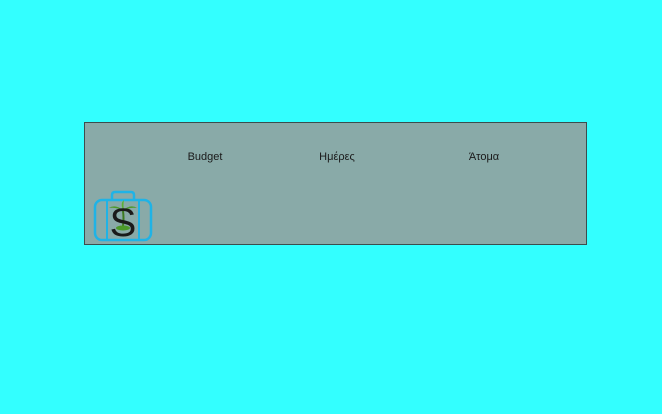 The width and height of the screenshot is (662, 414). I want to click on budget-label: Budget, so click(205, 157).